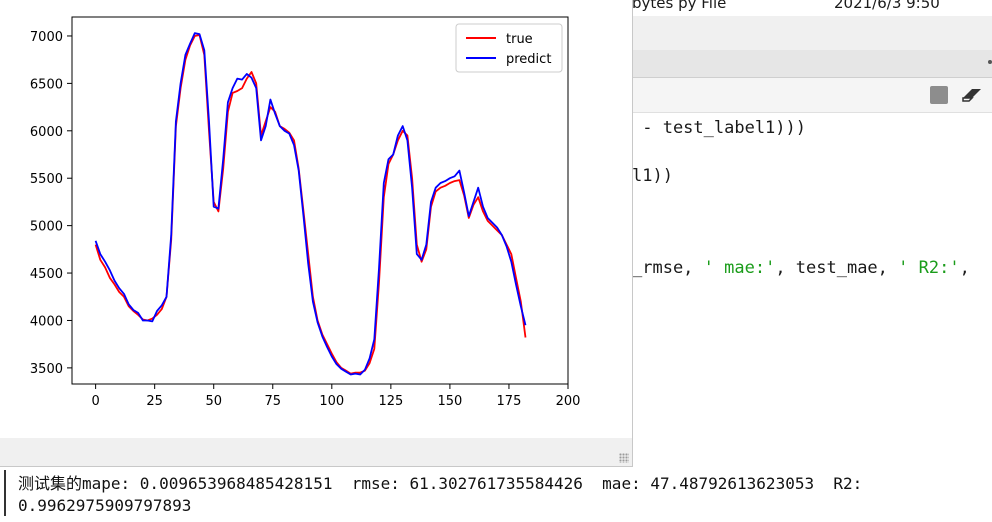 The height and width of the screenshot is (522, 992). Describe the element at coordinates (812, 33) in the screenshot. I see `editor-tab-bar` at that location.